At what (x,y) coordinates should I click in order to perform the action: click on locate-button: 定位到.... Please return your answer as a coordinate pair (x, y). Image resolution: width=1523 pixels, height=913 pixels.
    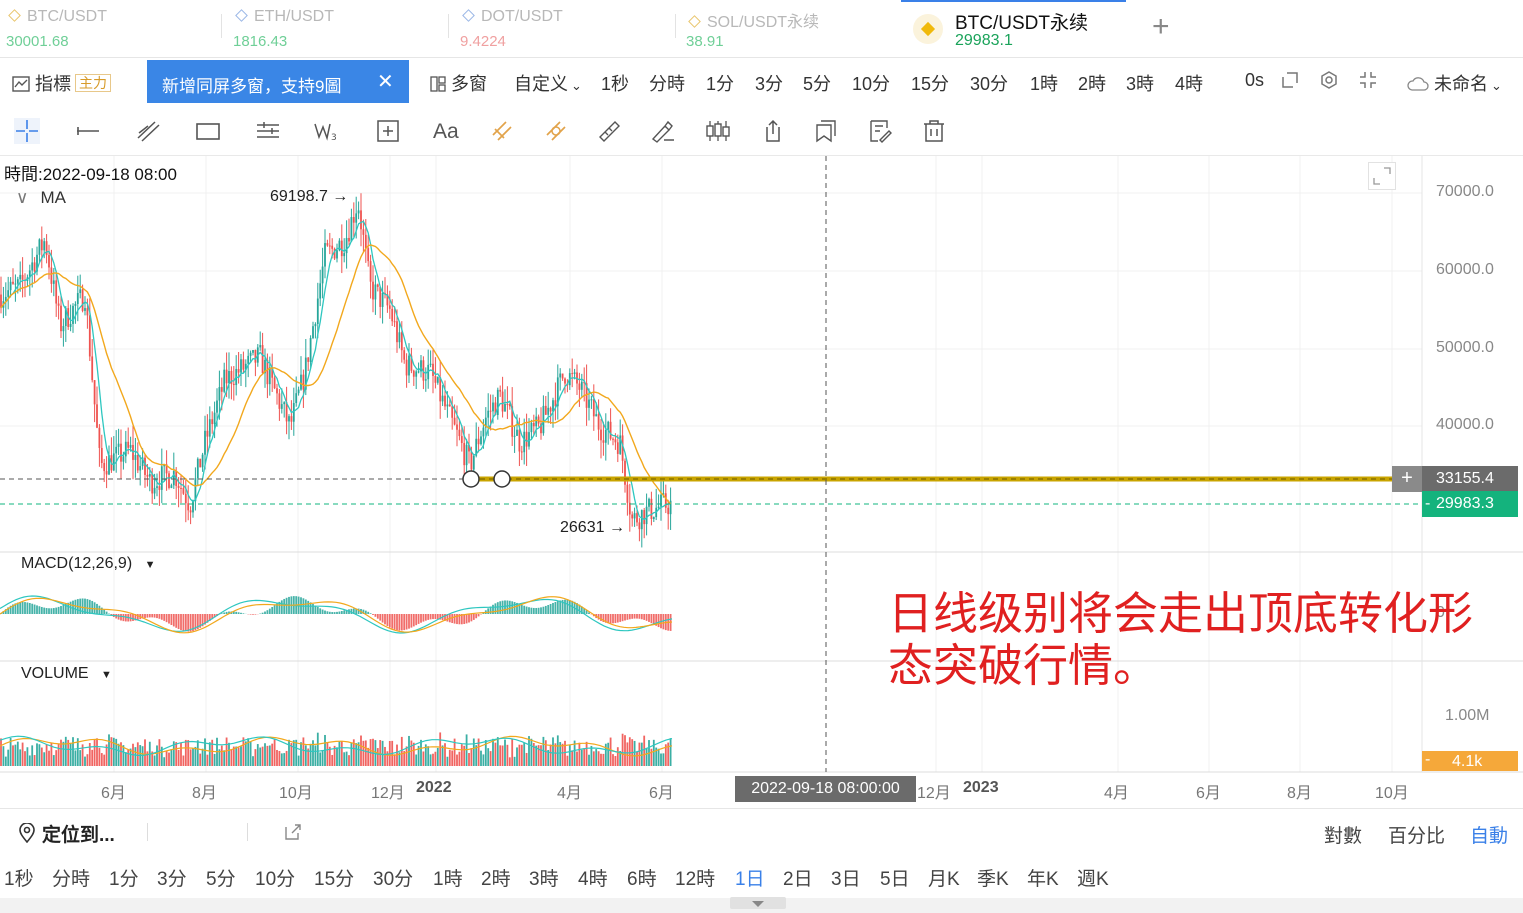
    Looking at the image, I should click on (66, 833).